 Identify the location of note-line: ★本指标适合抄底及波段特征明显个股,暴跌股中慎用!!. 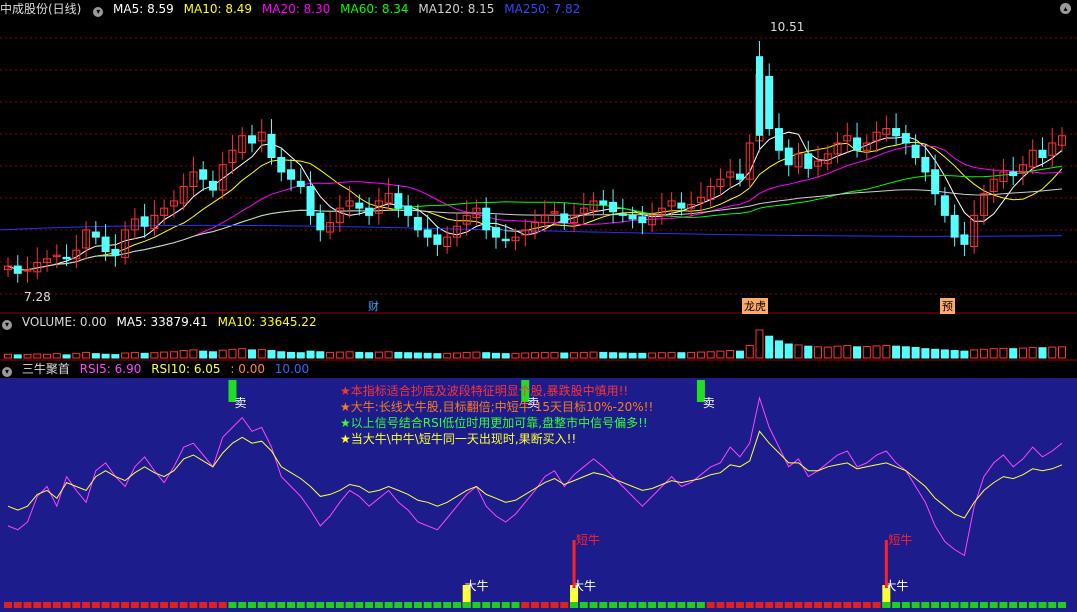
(496, 391).